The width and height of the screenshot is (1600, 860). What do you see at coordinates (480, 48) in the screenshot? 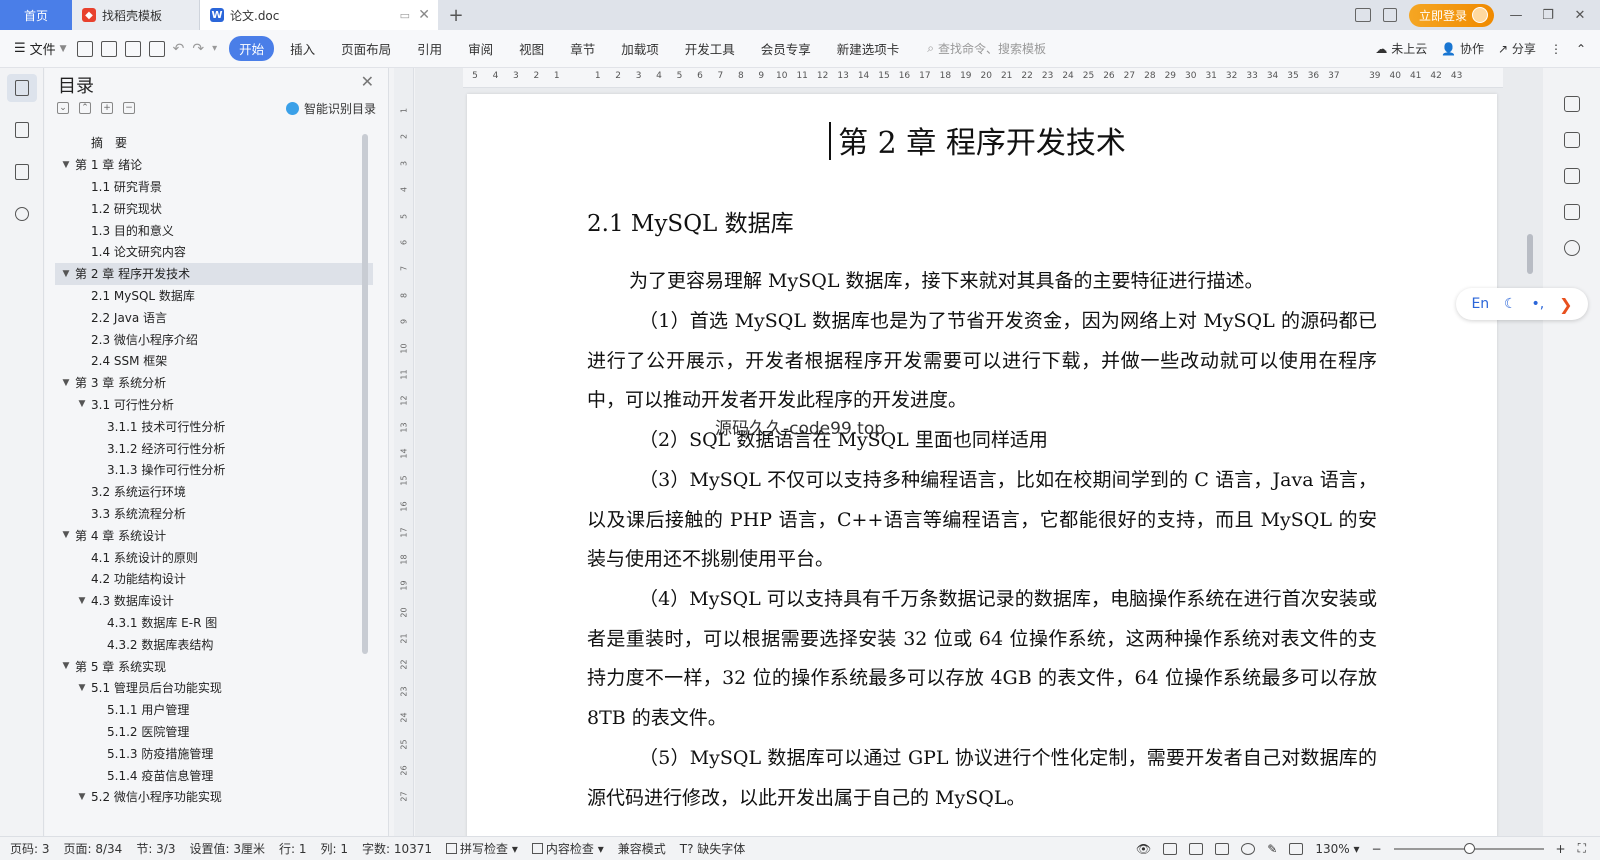
I see `ribbon-tab-review: 审阅` at bounding box center [480, 48].